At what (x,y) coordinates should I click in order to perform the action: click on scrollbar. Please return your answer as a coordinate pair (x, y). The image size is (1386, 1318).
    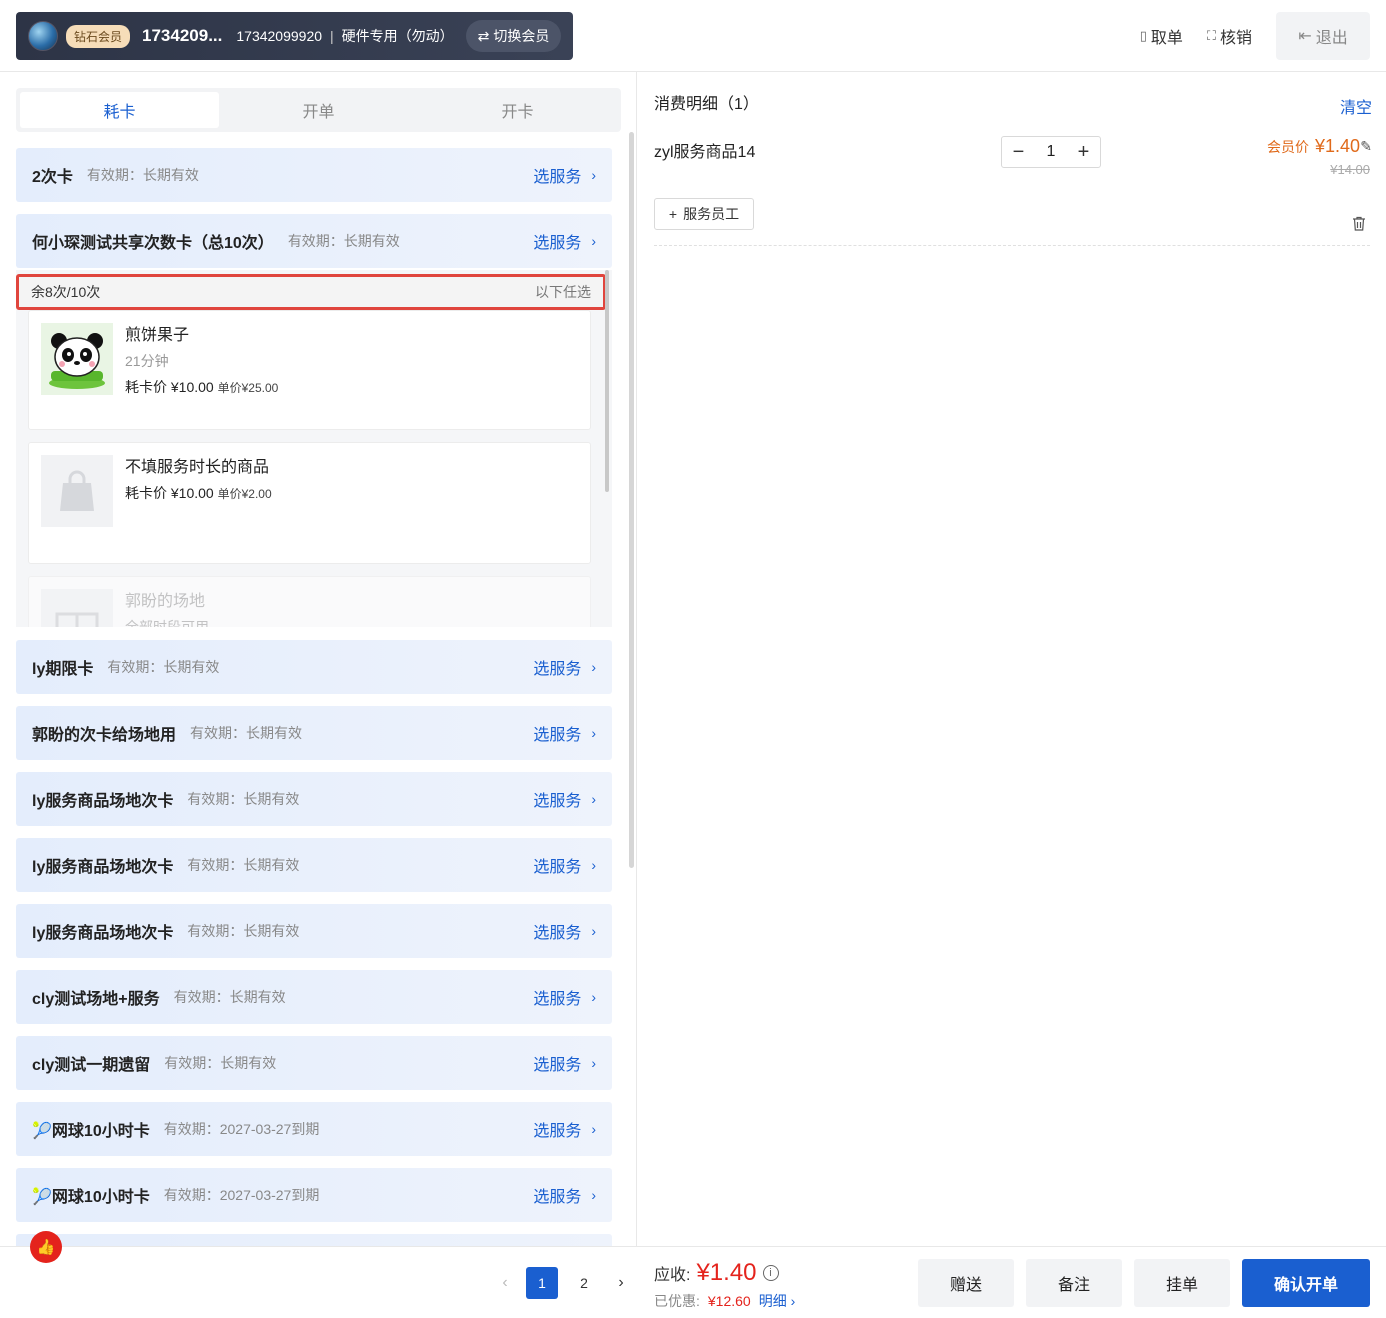
    Looking at the image, I should click on (631, 500).